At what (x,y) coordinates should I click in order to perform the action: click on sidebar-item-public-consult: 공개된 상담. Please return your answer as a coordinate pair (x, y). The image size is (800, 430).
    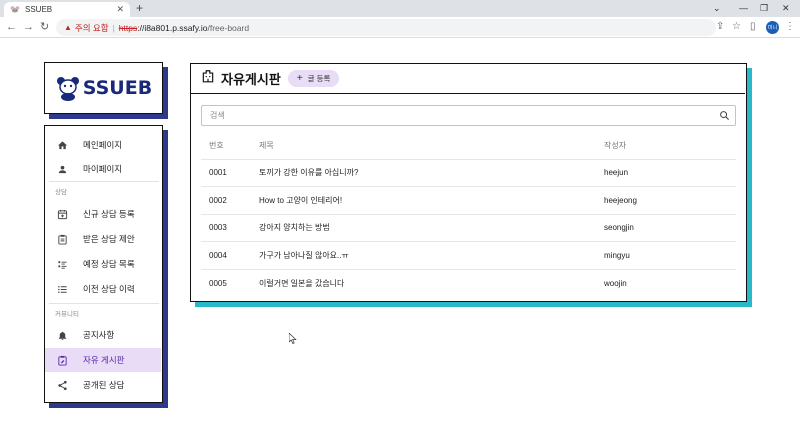
    Looking at the image, I should click on (103, 385).